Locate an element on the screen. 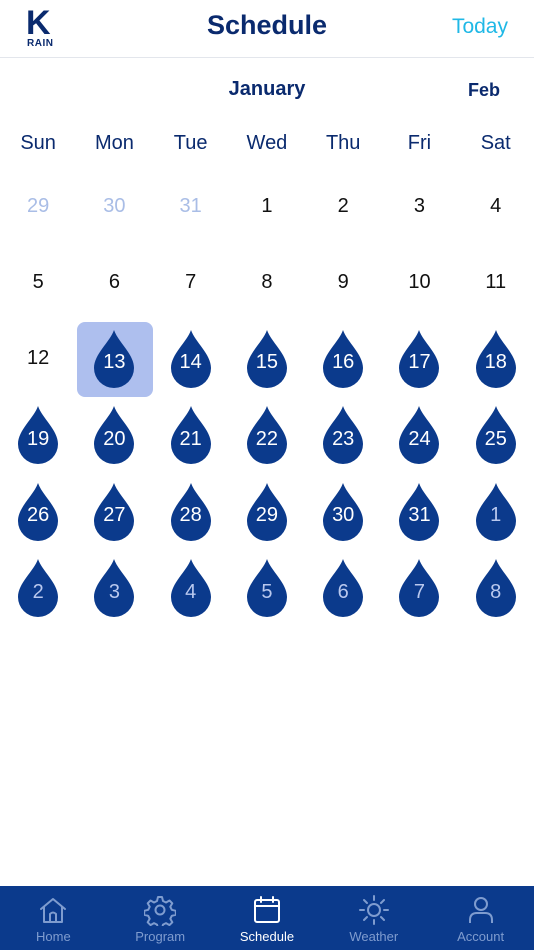 The height and width of the screenshot is (950, 534). calendar-day: 24 is located at coordinates (419, 435).